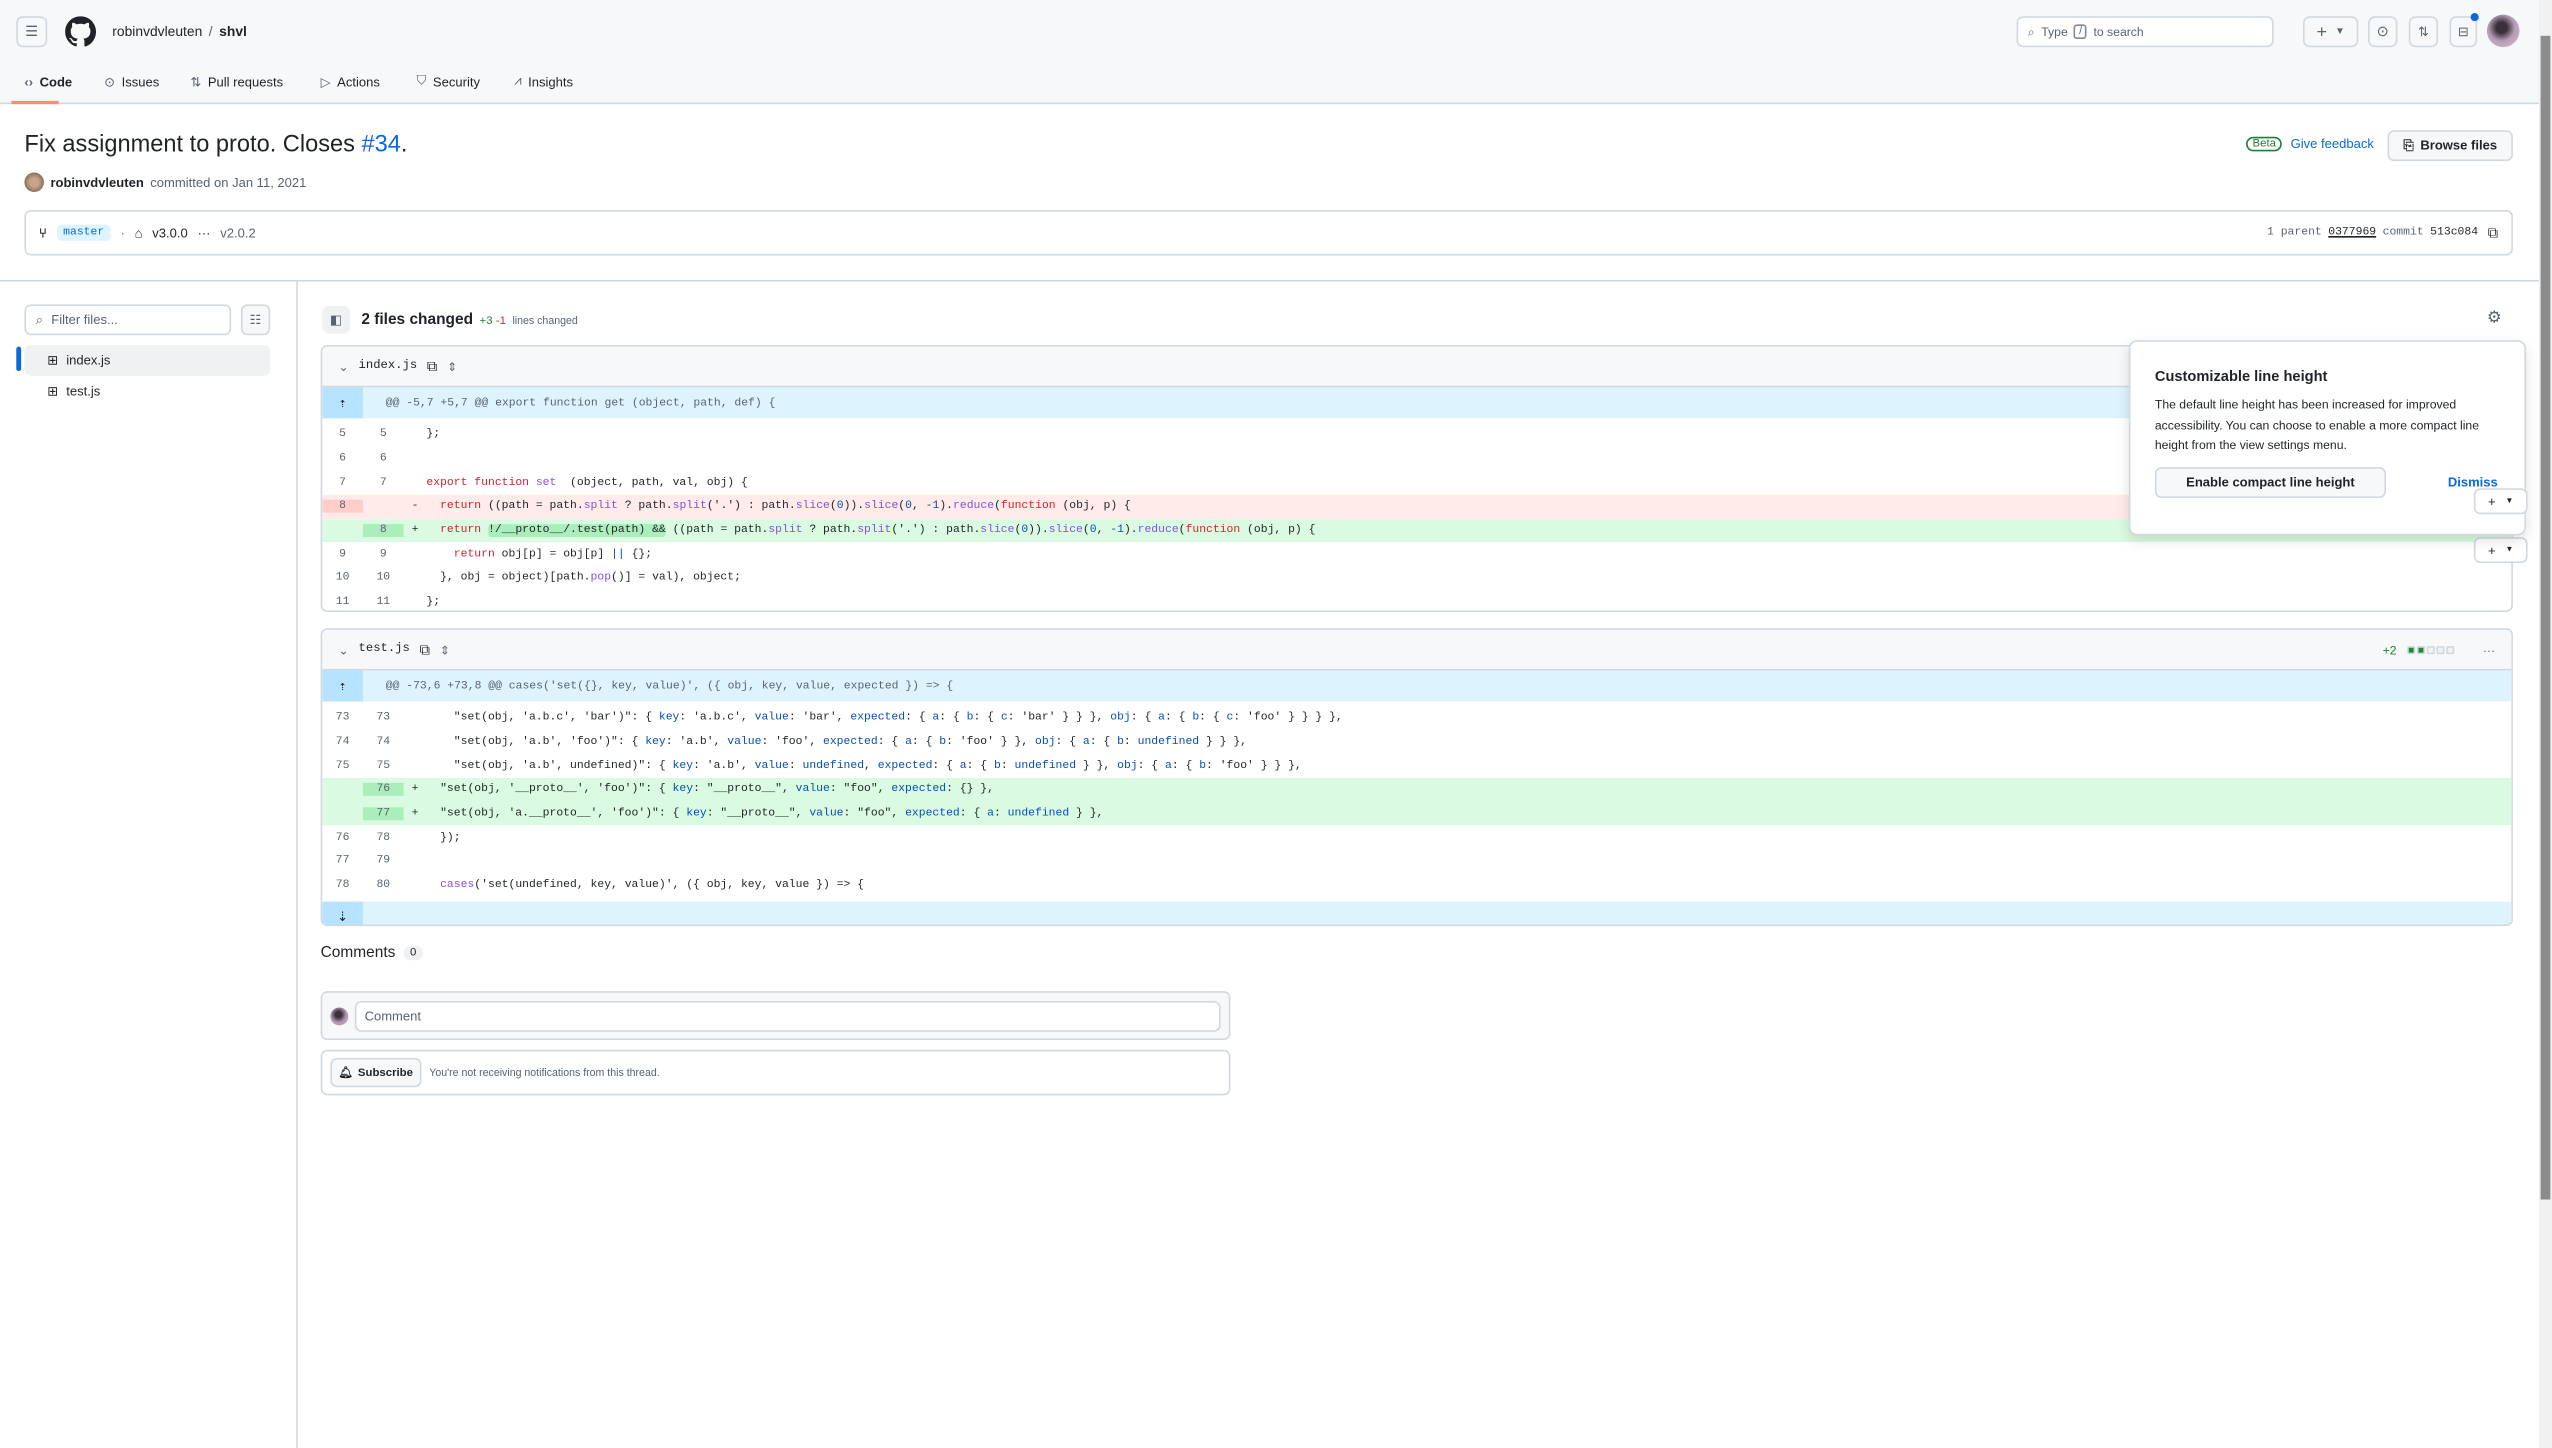 The width and height of the screenshot is (2552, 1448). I want to click on code-token: : "foo",, so click(874, 814).